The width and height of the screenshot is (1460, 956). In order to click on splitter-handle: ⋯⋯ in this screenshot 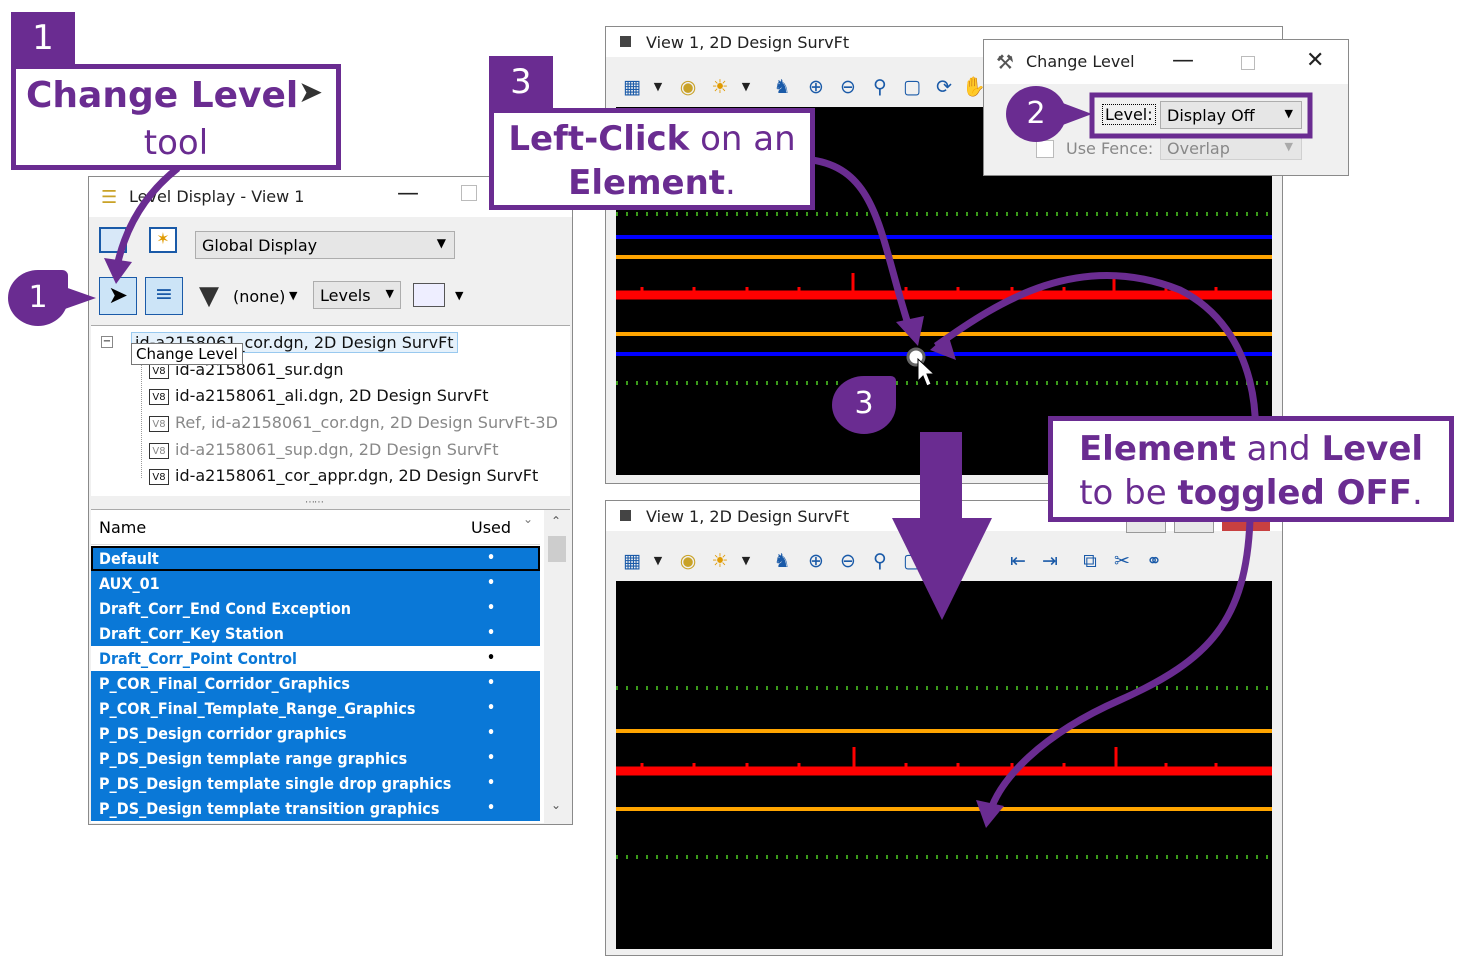, I will do `click(314, 502)`.